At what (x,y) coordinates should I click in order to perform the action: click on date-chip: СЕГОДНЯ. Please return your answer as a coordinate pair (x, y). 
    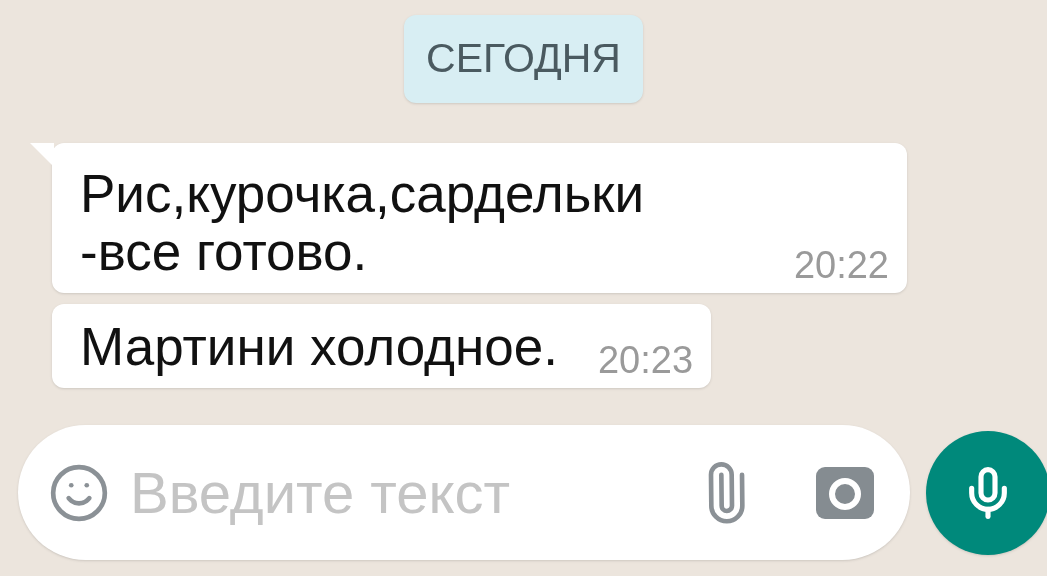
    Looking at the image, I should click on (523, 59).